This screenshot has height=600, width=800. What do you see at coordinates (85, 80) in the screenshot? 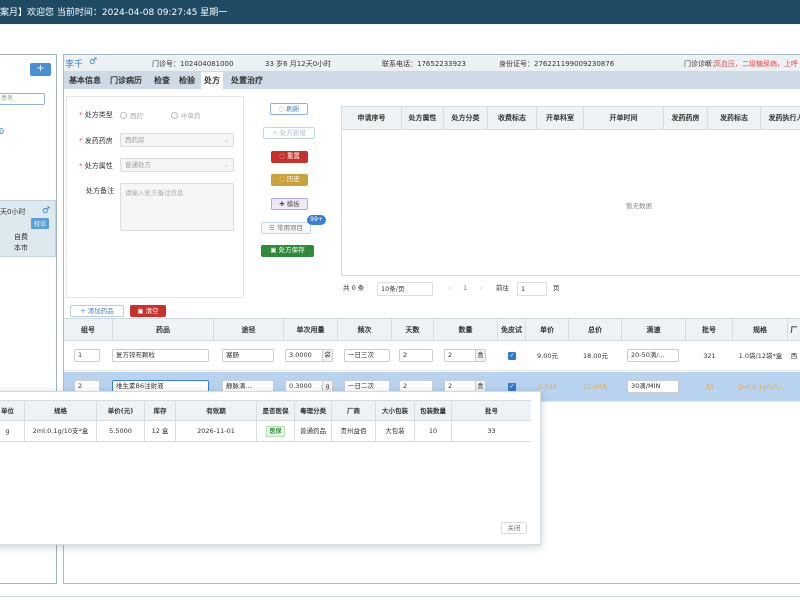
I see `tab-basic-info: 基本信息` at bounding box center [85, 80].